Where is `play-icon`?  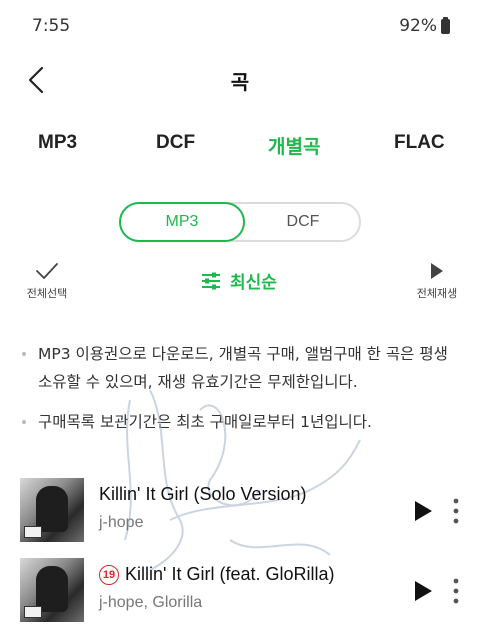
play-icon is located at coordinates (437, 271).